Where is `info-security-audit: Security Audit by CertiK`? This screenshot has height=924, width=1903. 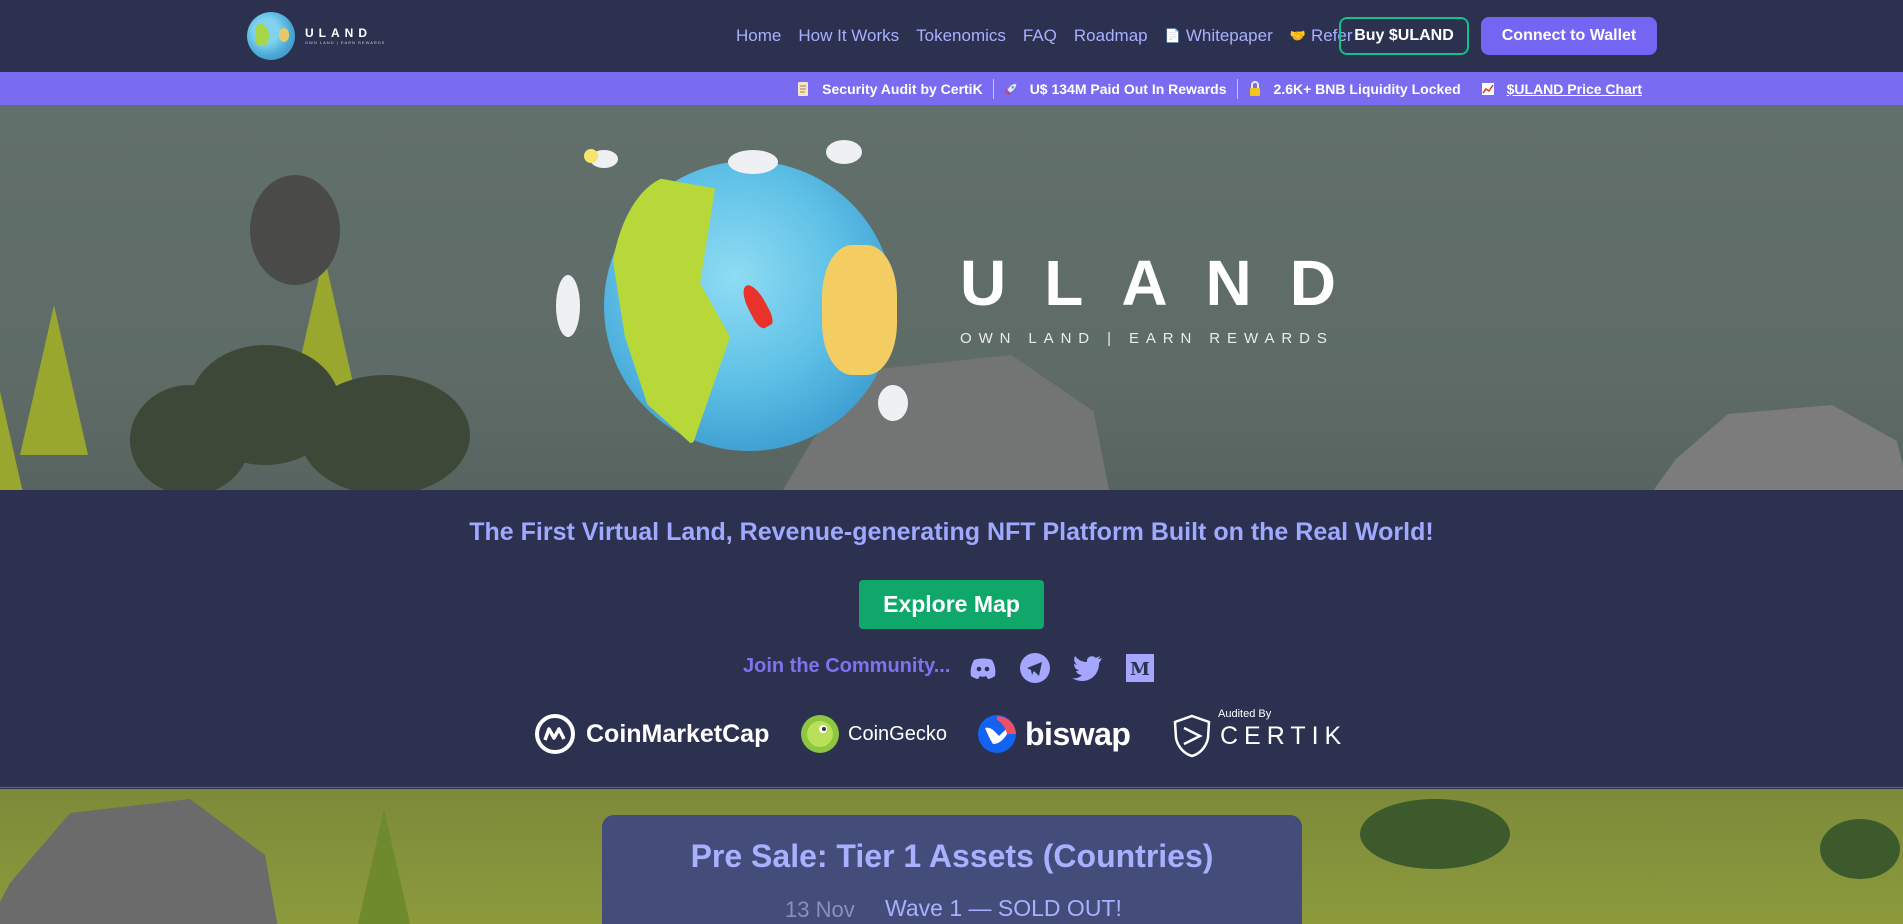
info-security-audit: Security Audit by CertiK is located at coordinates (889, 89).